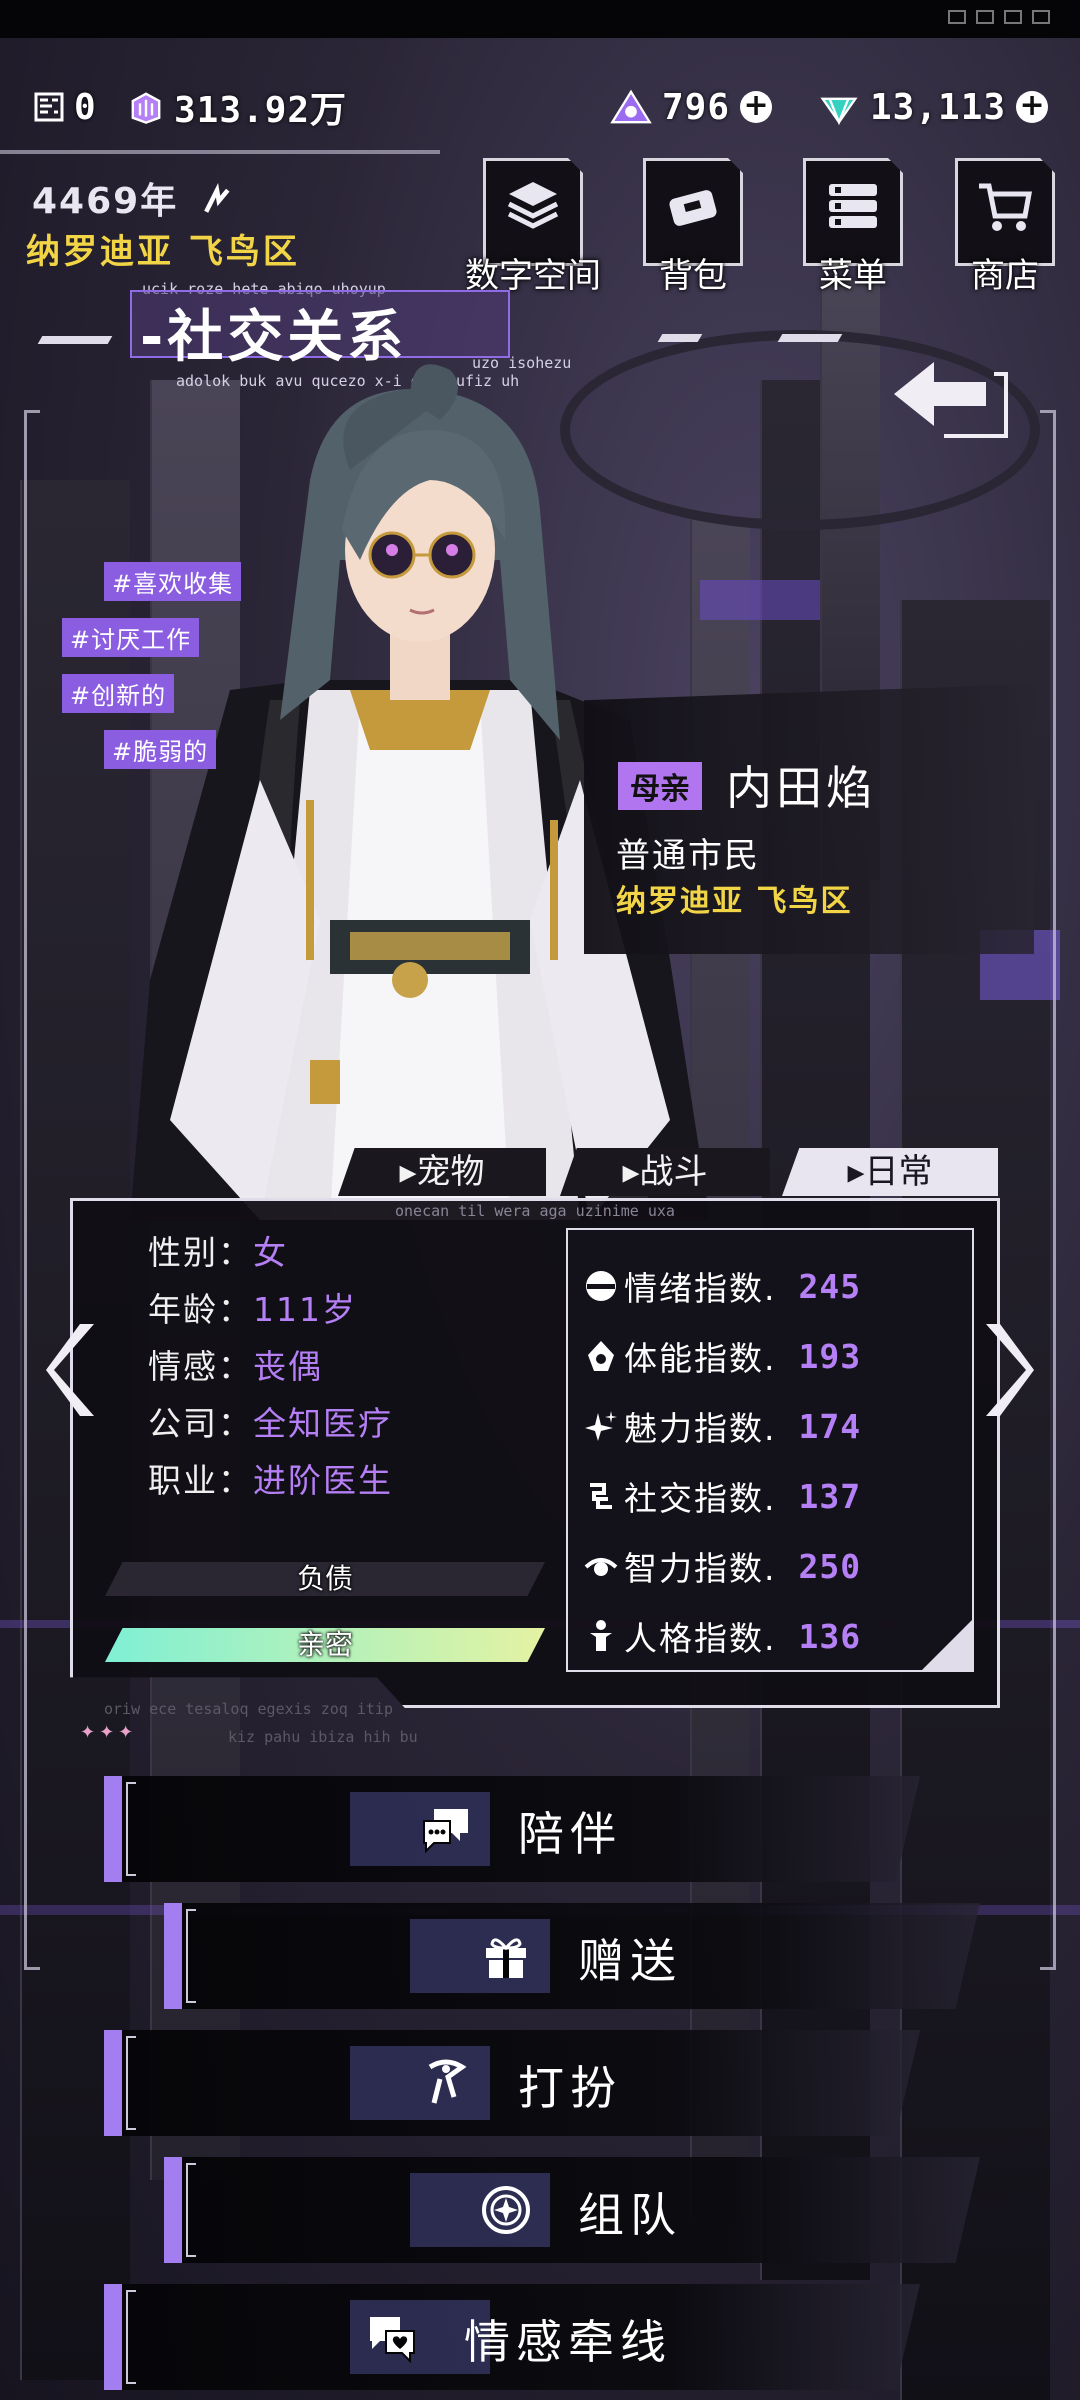 This screenshot has width=1080, height=2400. What do you see at coordinates (445, 1831) in the screenshot?
I see `chat-icon` at bounding box center [445, 1831].